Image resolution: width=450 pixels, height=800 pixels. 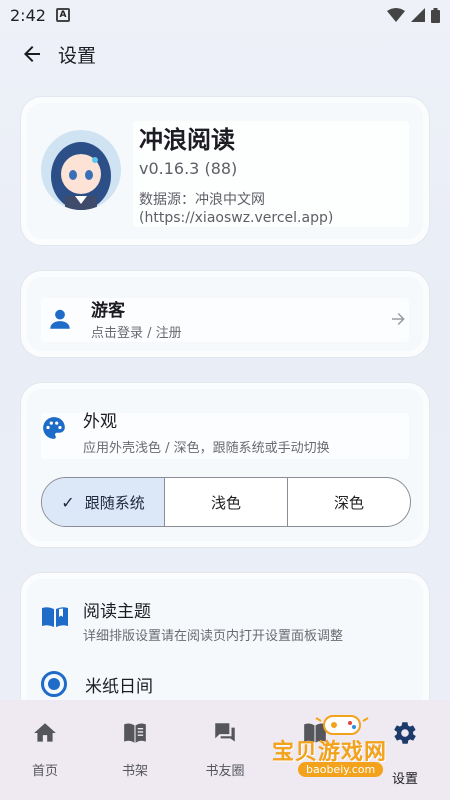 I want to click on app-avatar, so click(x=81, y=170).